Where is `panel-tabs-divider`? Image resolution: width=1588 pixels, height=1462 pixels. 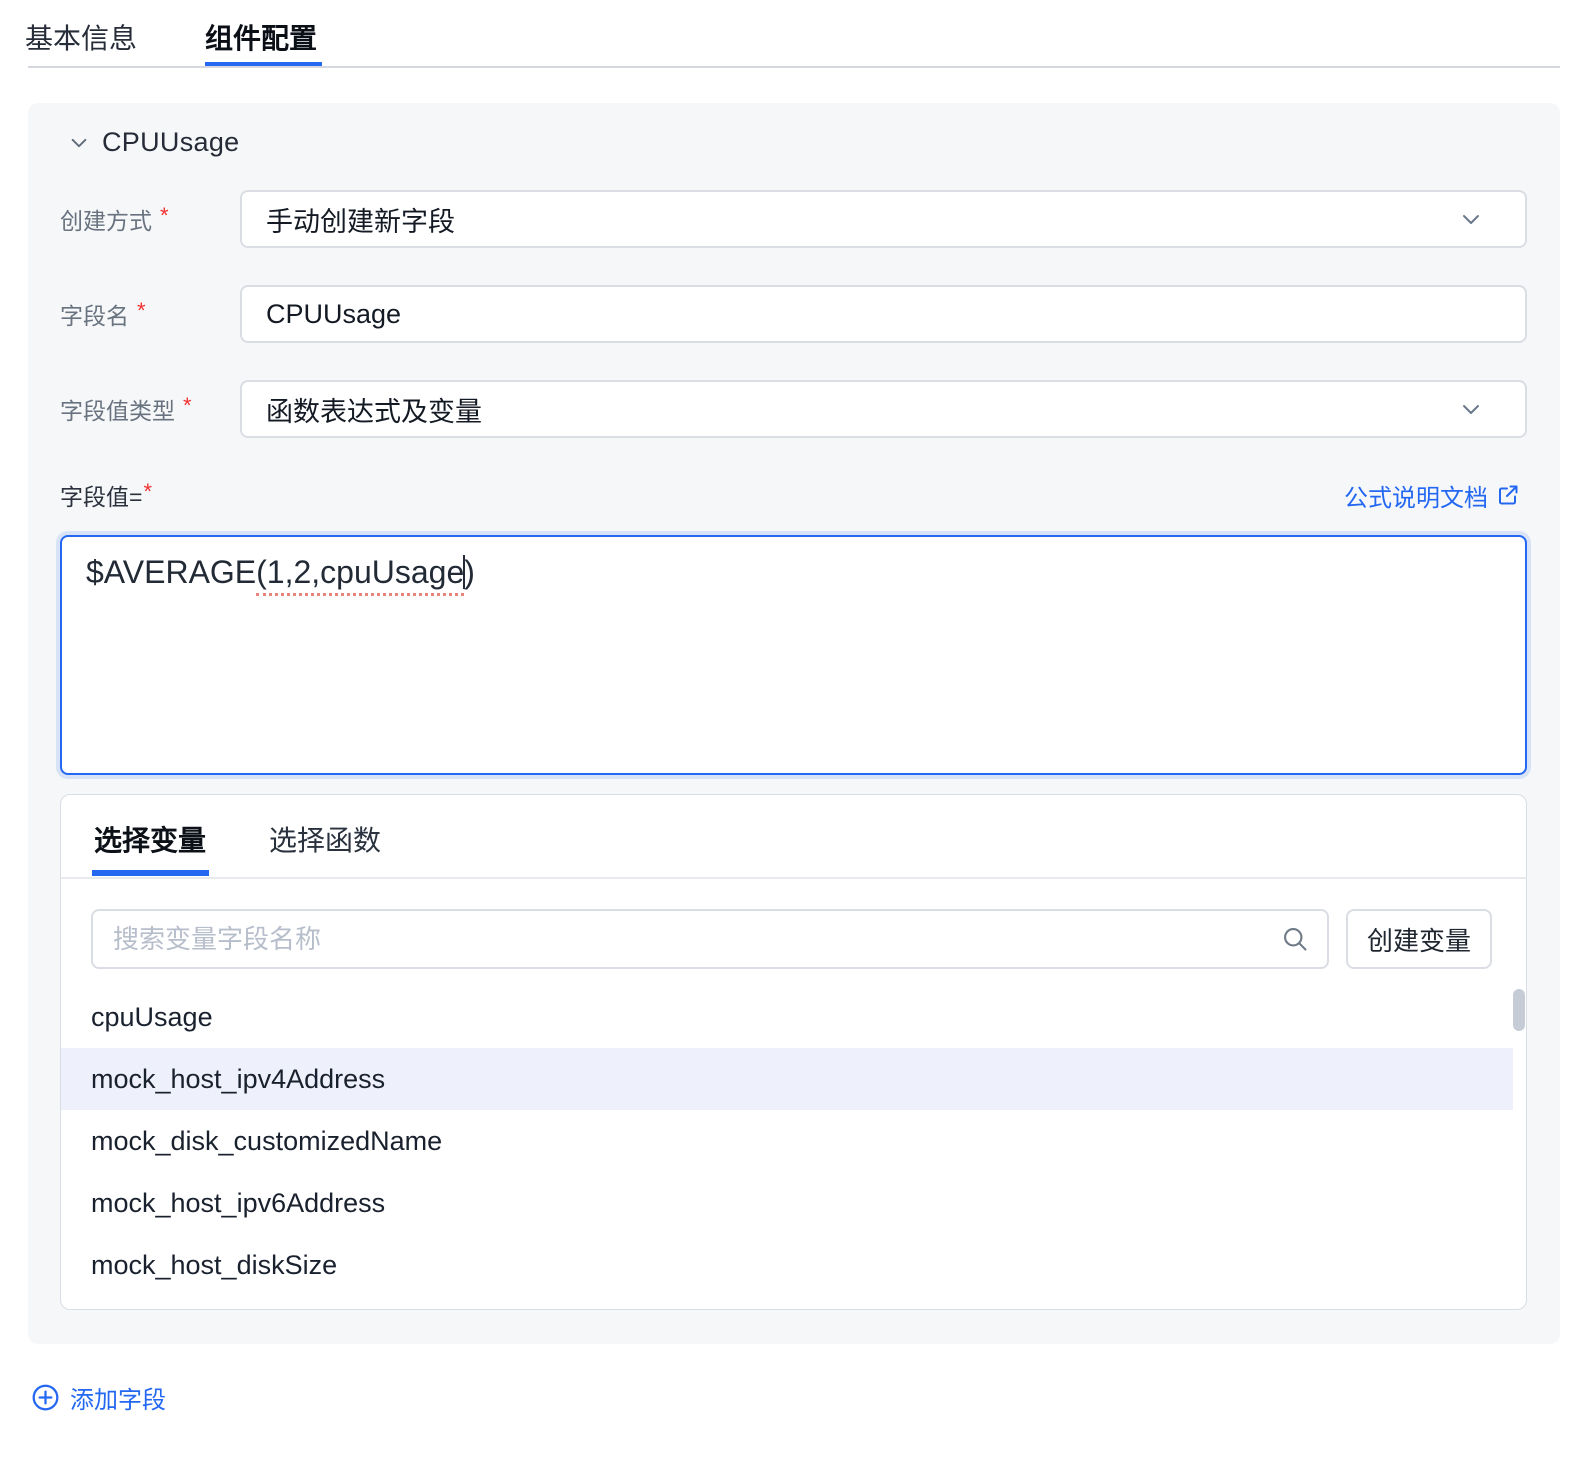 panel-tabs-divider is located at coordinates (793, 878).